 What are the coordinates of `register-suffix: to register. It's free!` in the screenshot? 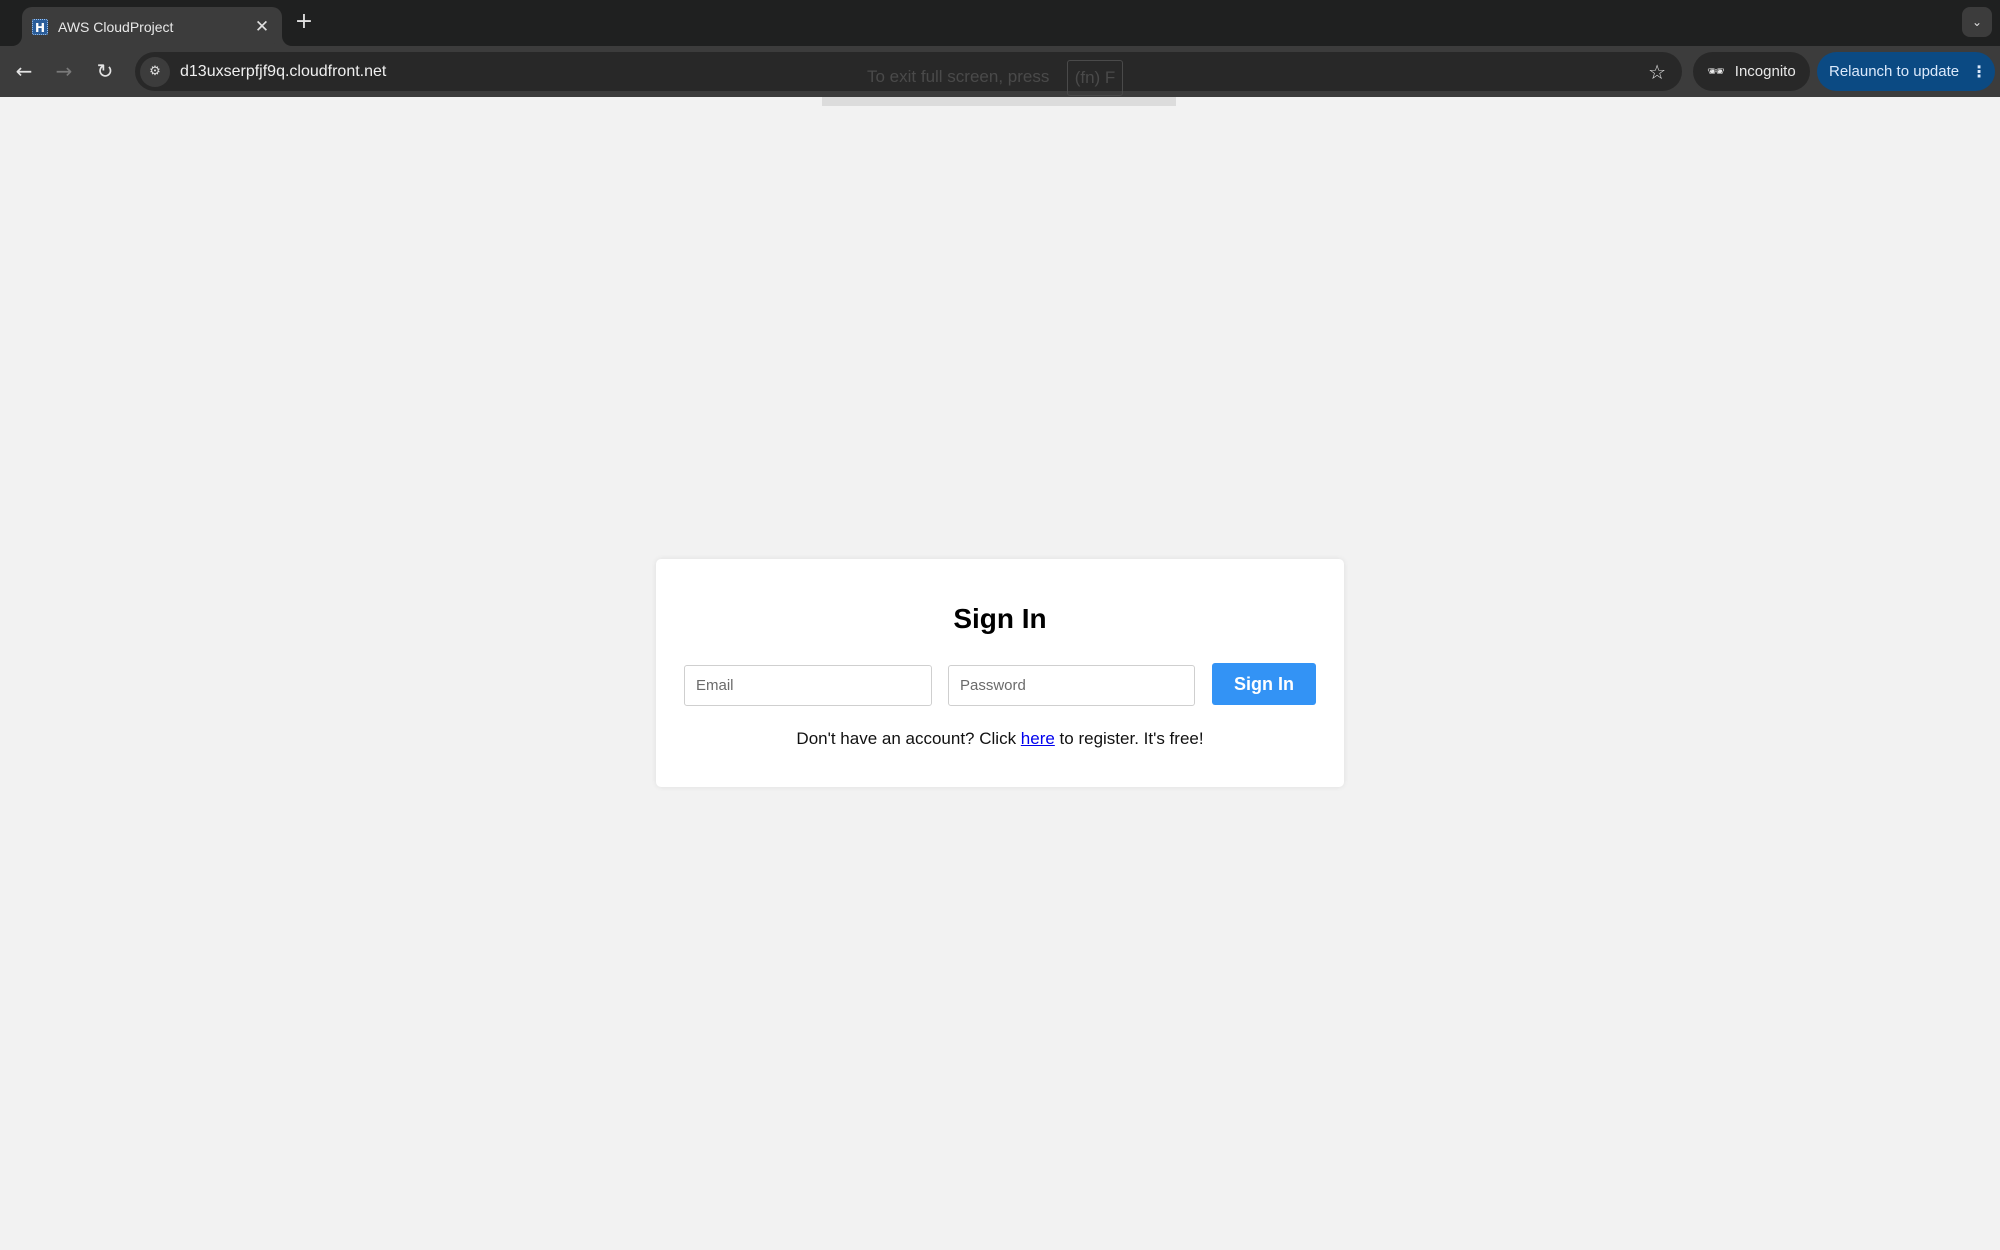 It's located at (1129, 738).